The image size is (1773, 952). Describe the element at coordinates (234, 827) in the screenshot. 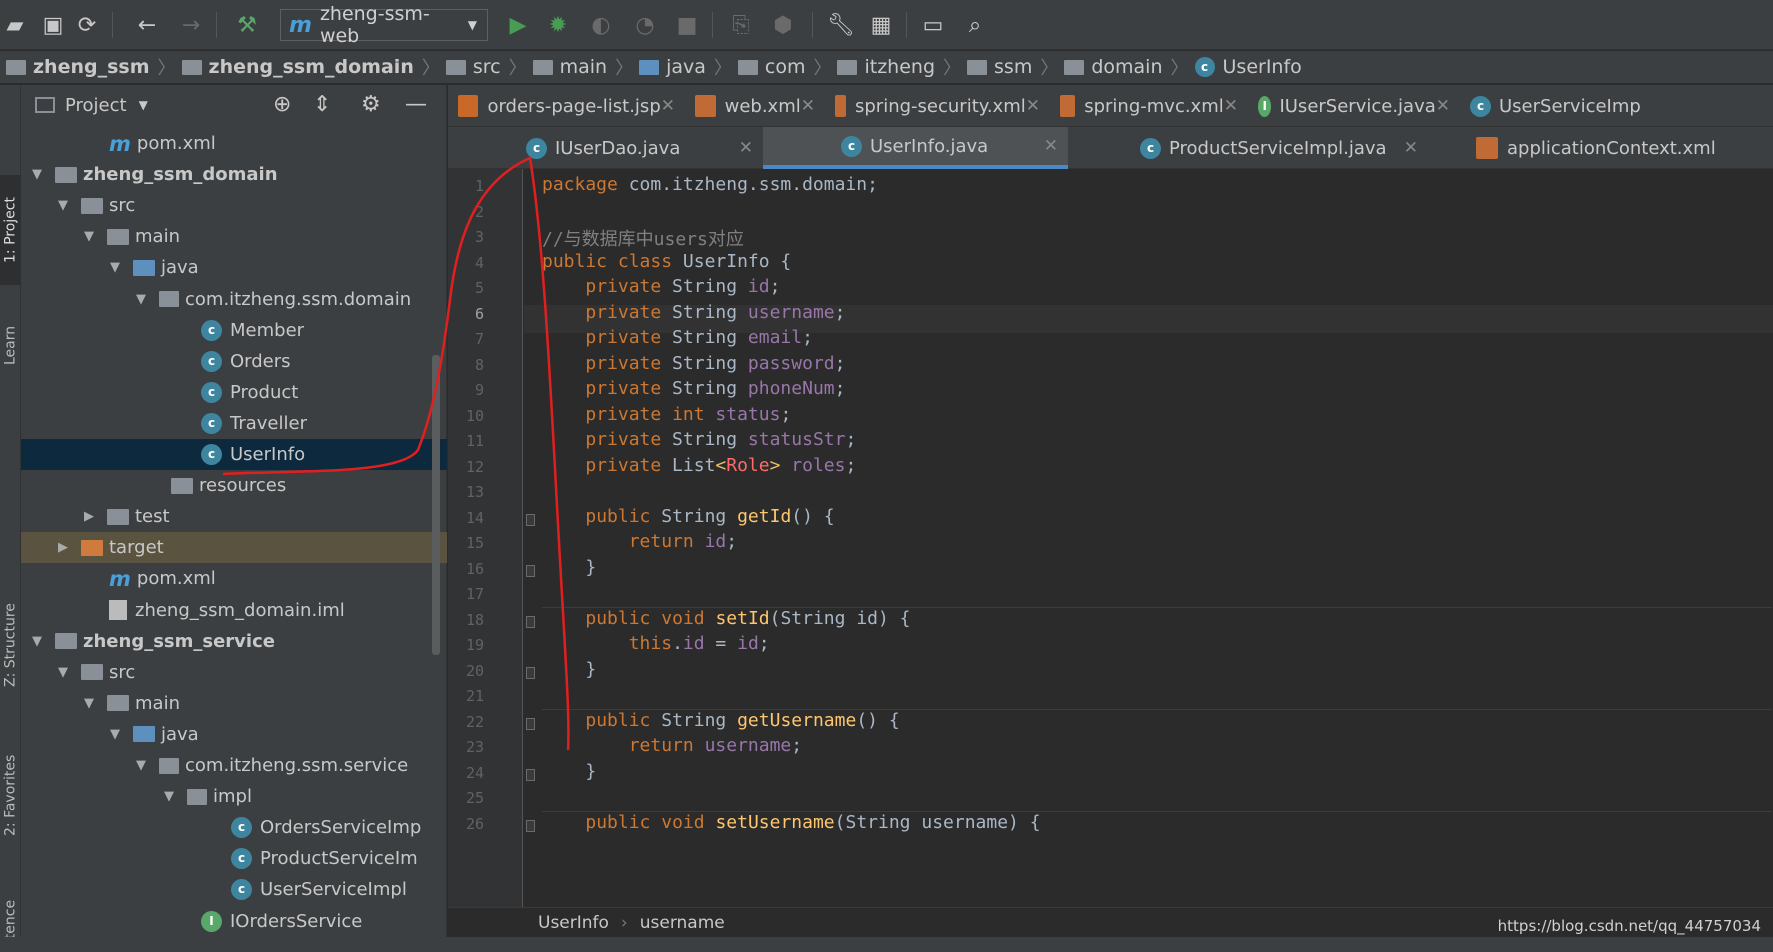

I see `tree-item-ordersserviceimp: c OrdersServiceImp` at that location.